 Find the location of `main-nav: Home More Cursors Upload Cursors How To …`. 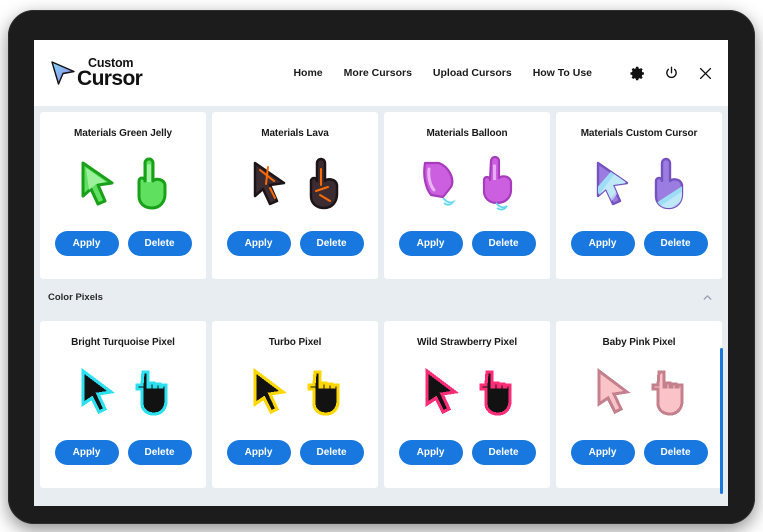

main-nav: Home More Cursors Upload Cursors How To … is located at coordinates (503, 73).